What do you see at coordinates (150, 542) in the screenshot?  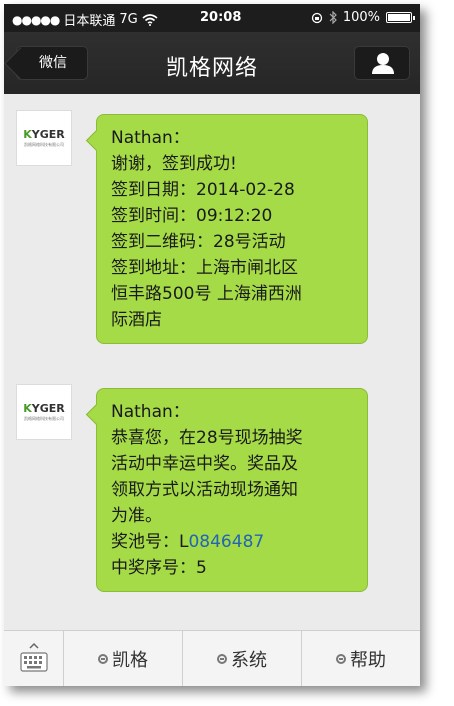 I see `prize-pool-label: 奖池号：L` at bounding box center [150, 542].